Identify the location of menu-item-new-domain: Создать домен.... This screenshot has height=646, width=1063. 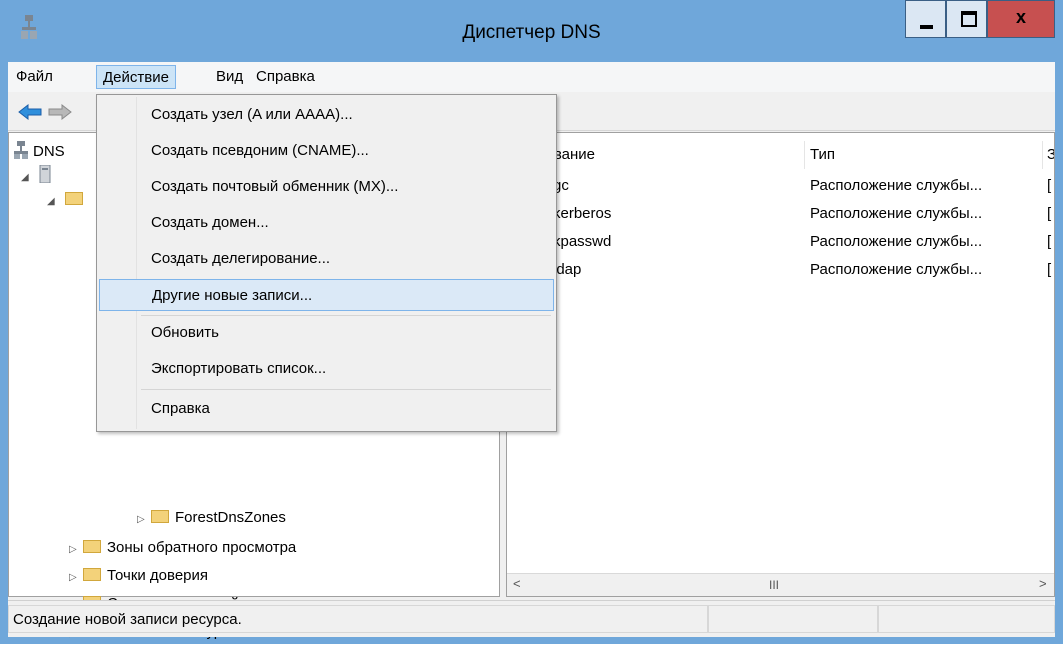
(326, 223).